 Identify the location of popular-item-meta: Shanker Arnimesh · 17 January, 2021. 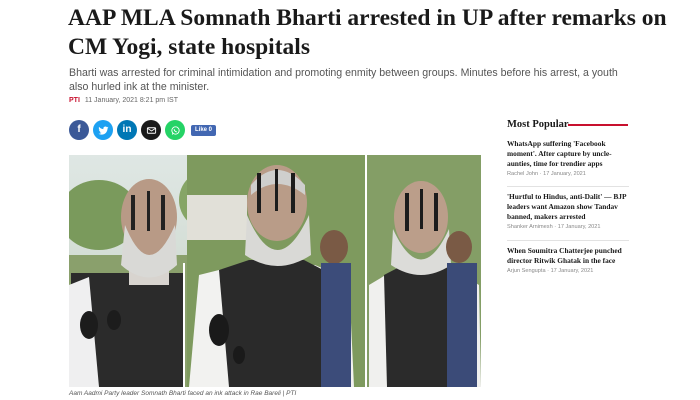
(554, 227).